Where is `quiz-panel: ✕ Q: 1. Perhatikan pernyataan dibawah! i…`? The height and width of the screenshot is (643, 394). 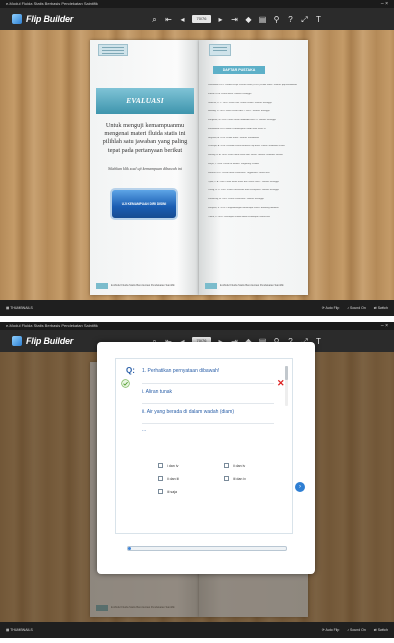
quiz-panel: ✕ Q: 1. Perhatikan pernyataan dibawah! i… is located at coordinates (204, 446).